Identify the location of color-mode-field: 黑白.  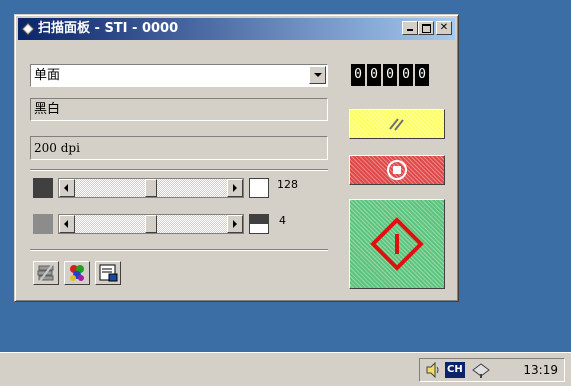
(179, 109).